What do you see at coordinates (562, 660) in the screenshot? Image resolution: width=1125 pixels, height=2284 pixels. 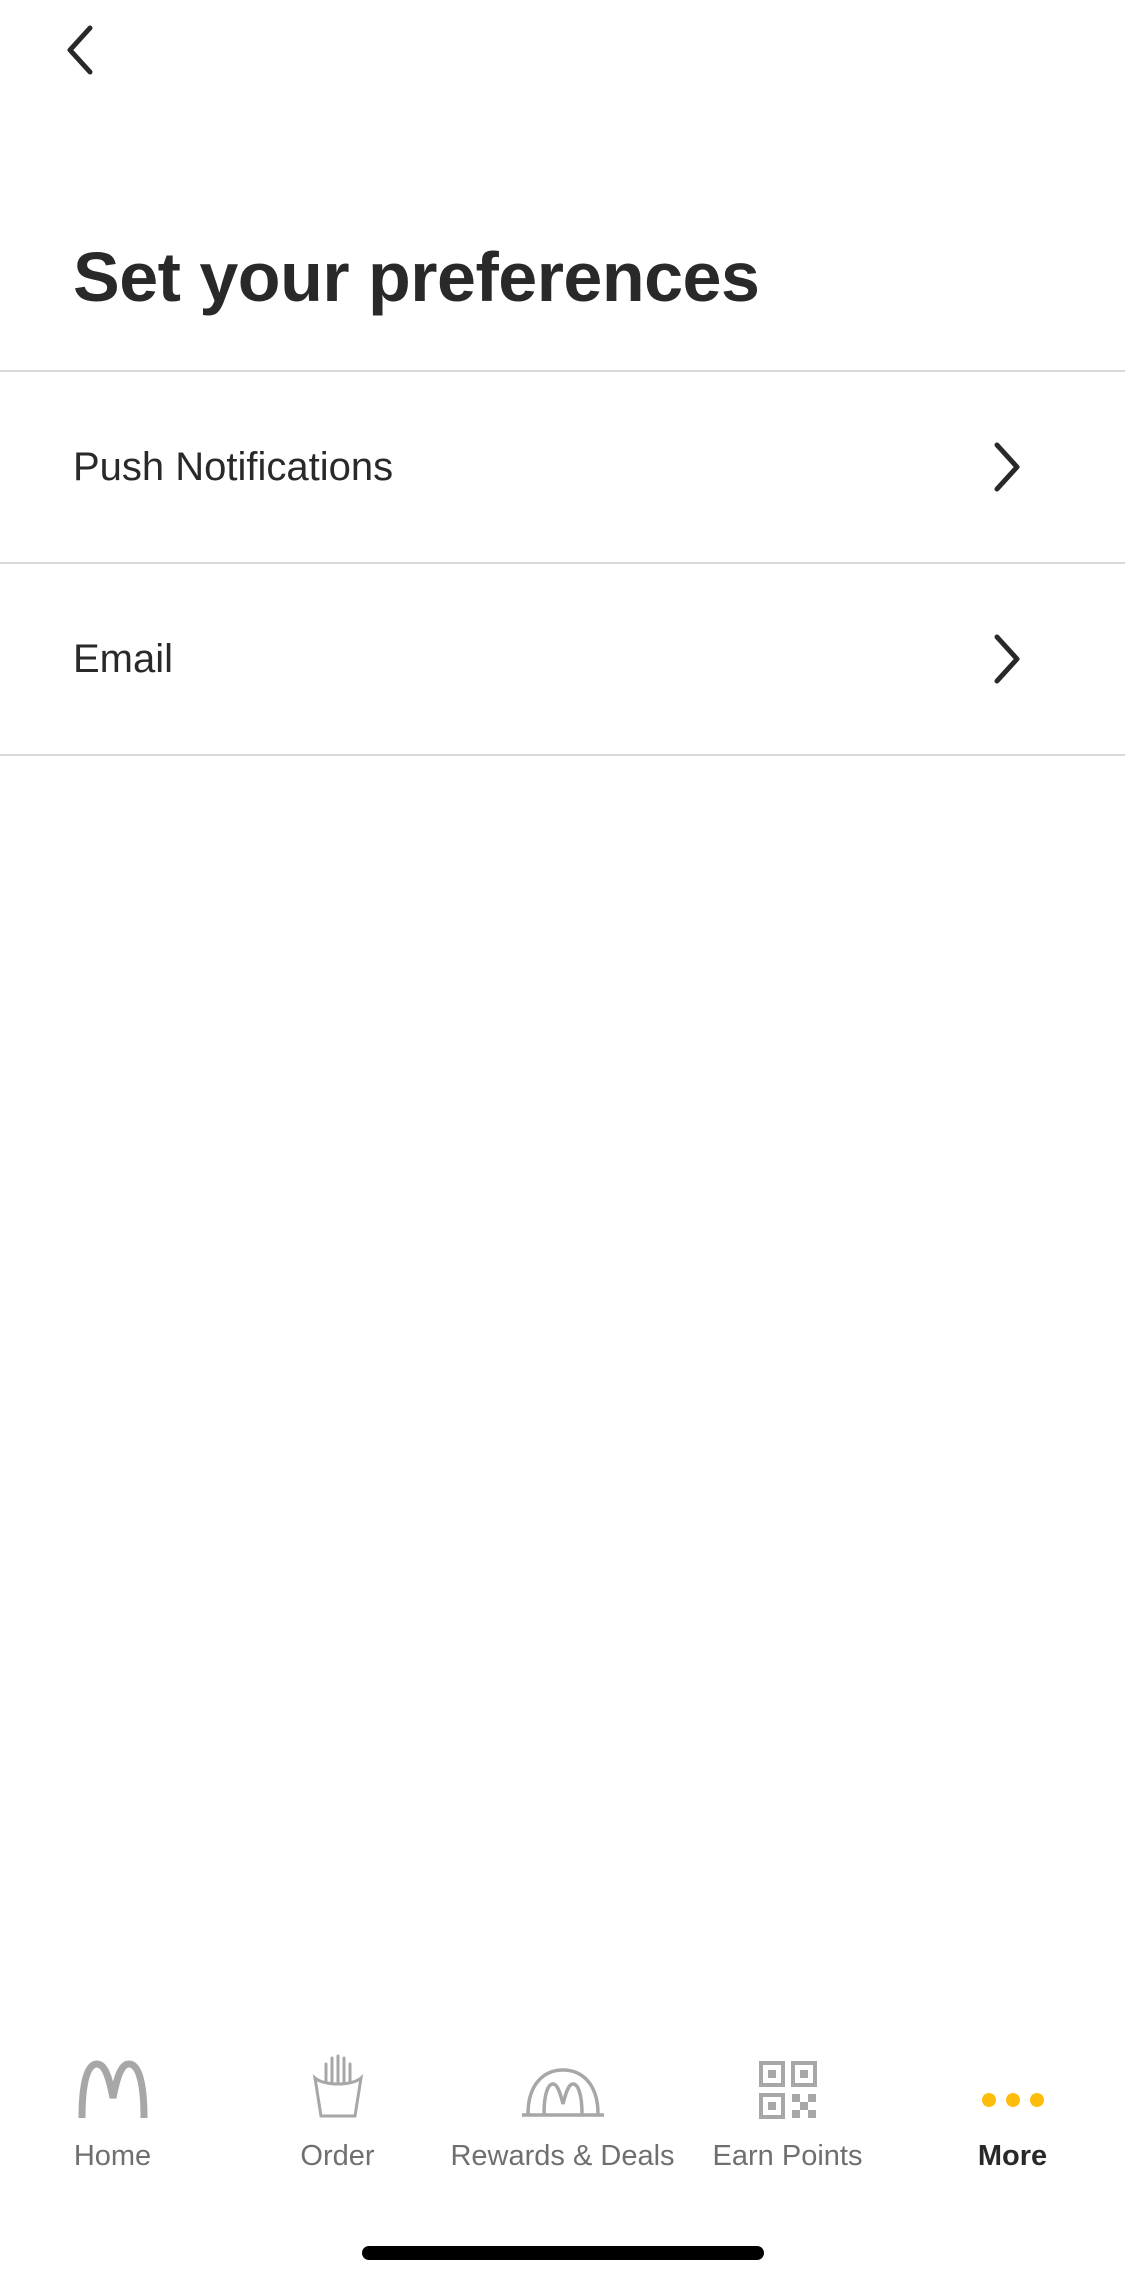 I see `email-row: Email` at bounding box center [562, 660].